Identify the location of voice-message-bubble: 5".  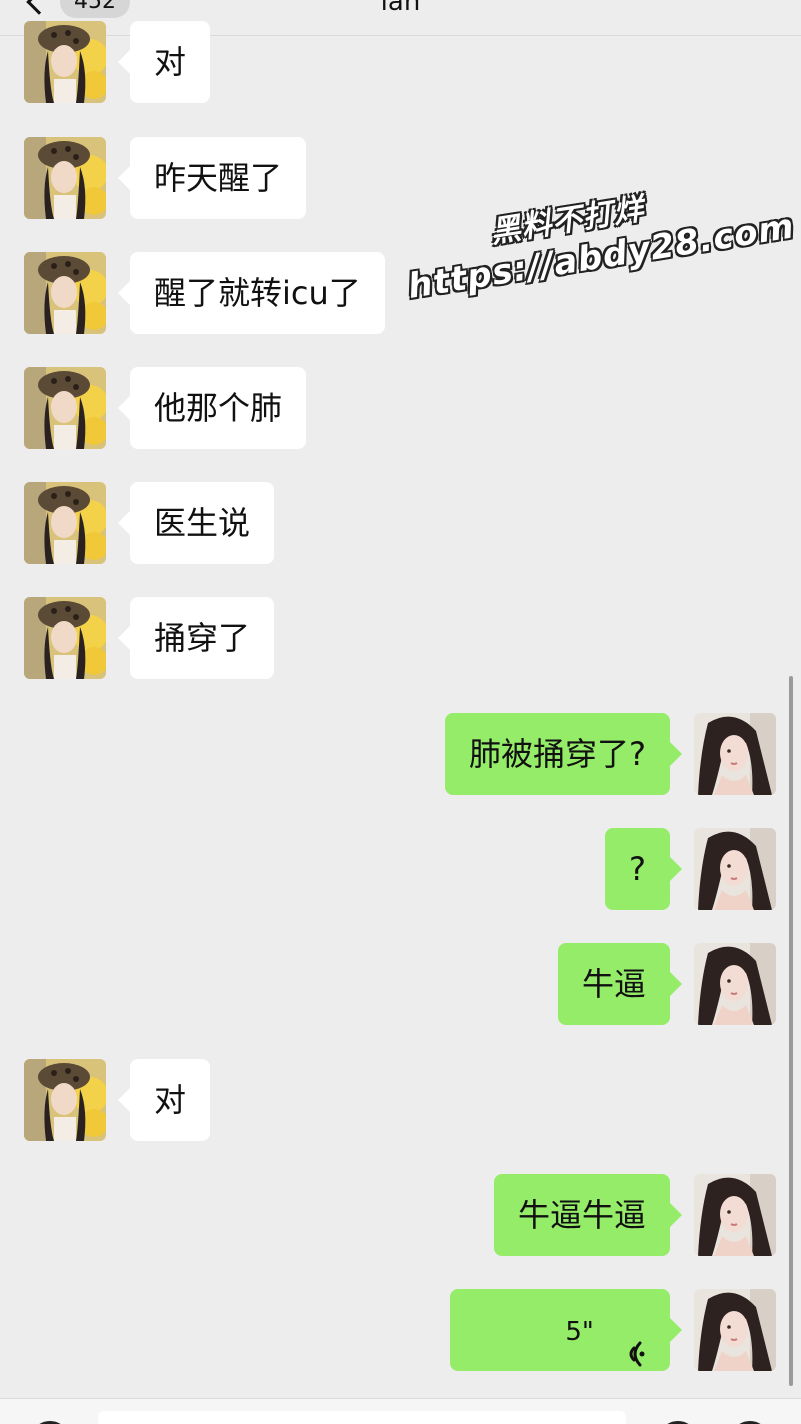
(566, 1330).